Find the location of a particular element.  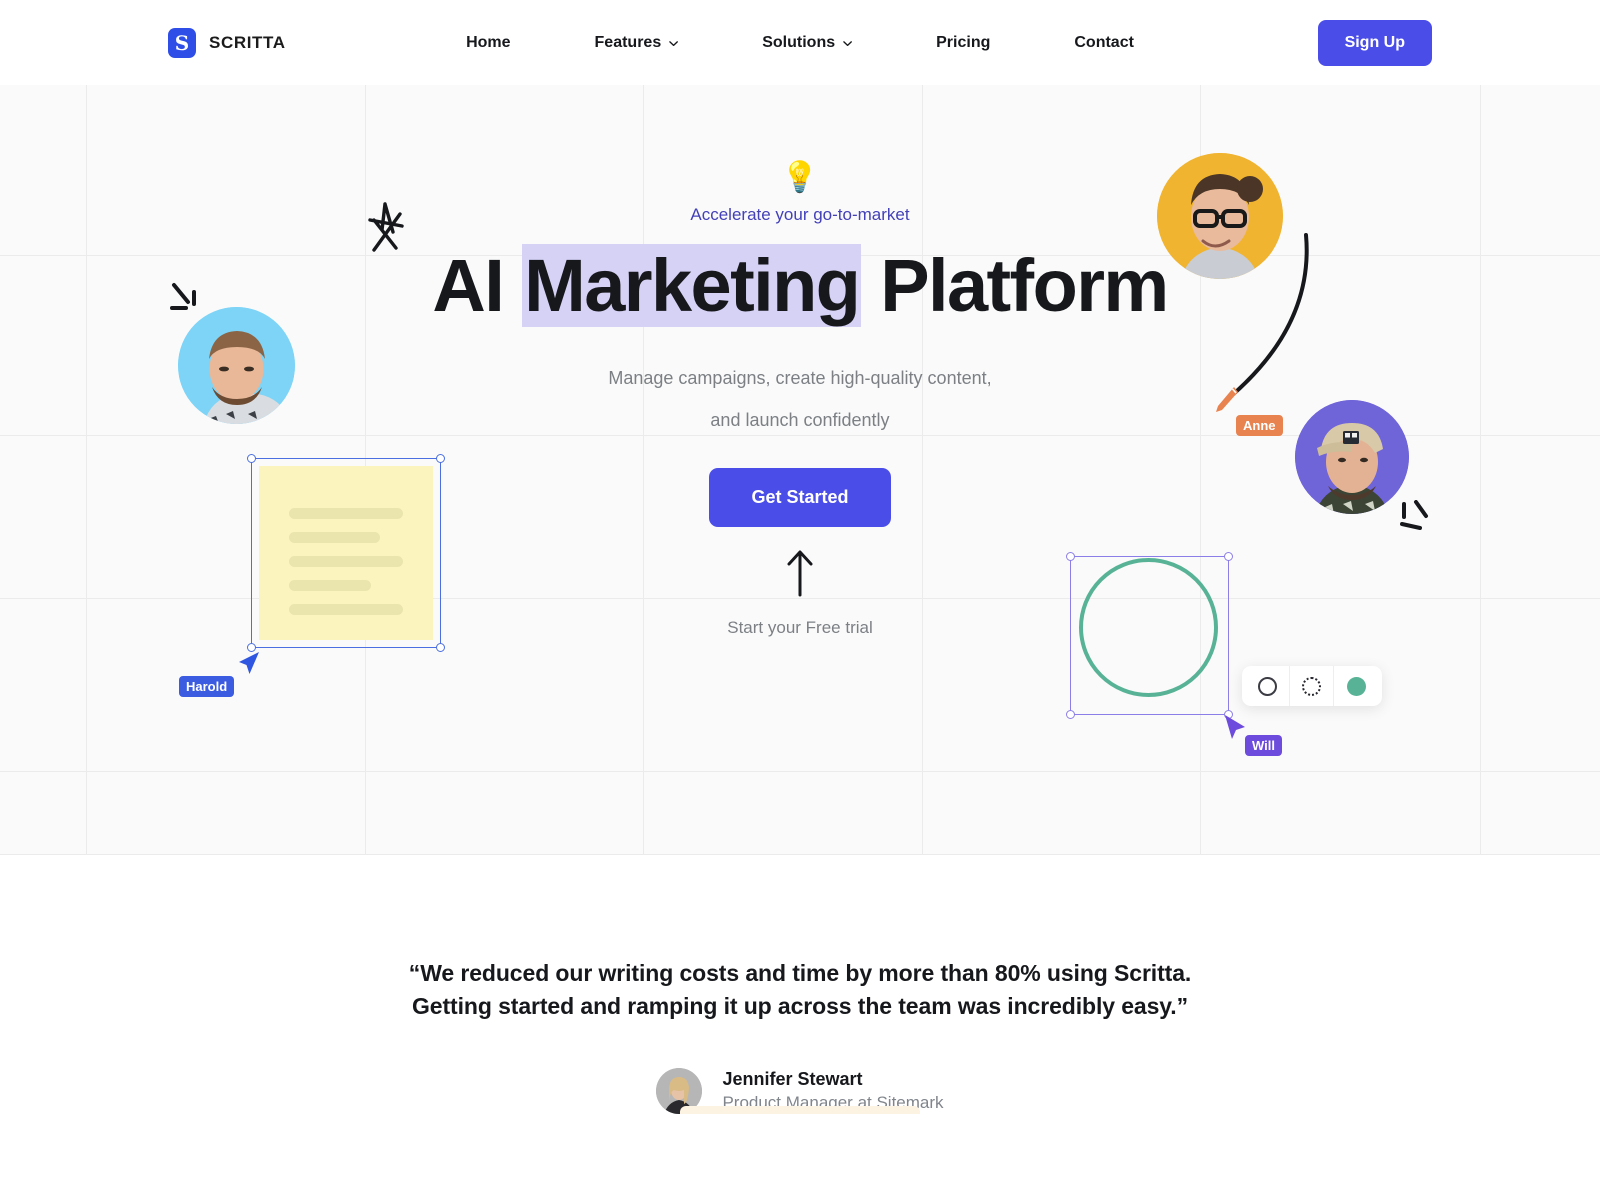

free-trial-label: Start your Free trial is located at coordinates (800, 628).